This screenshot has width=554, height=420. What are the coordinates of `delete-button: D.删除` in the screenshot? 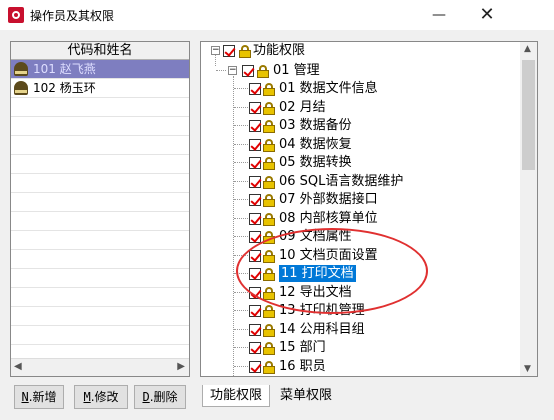 It's located at (160, 397).